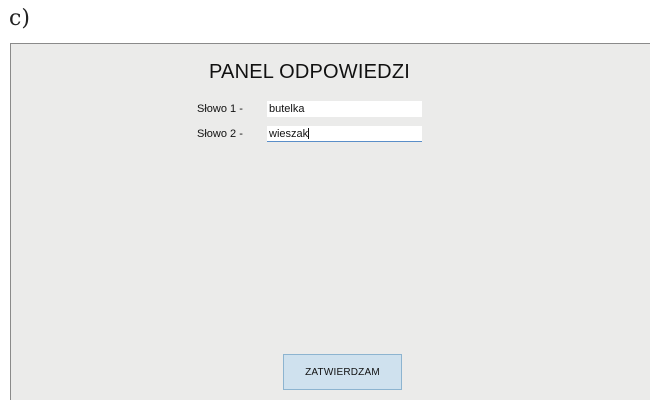 This screenshot has height=400, width=650. Describe the element at coordinates (344, 134) in the screenshot. I see `word-2-input: wieszak` at that location.